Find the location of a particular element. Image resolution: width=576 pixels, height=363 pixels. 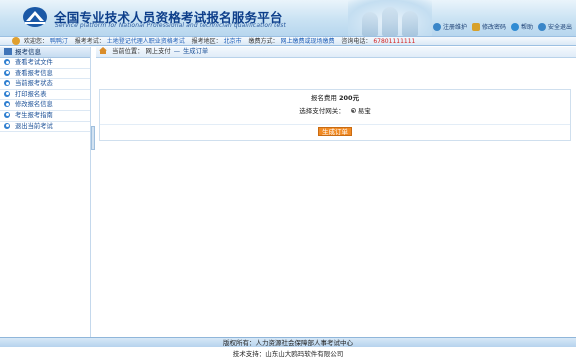

exam-value: 土地登记代理人职业资格考试 is located at coordinates (145, 41).